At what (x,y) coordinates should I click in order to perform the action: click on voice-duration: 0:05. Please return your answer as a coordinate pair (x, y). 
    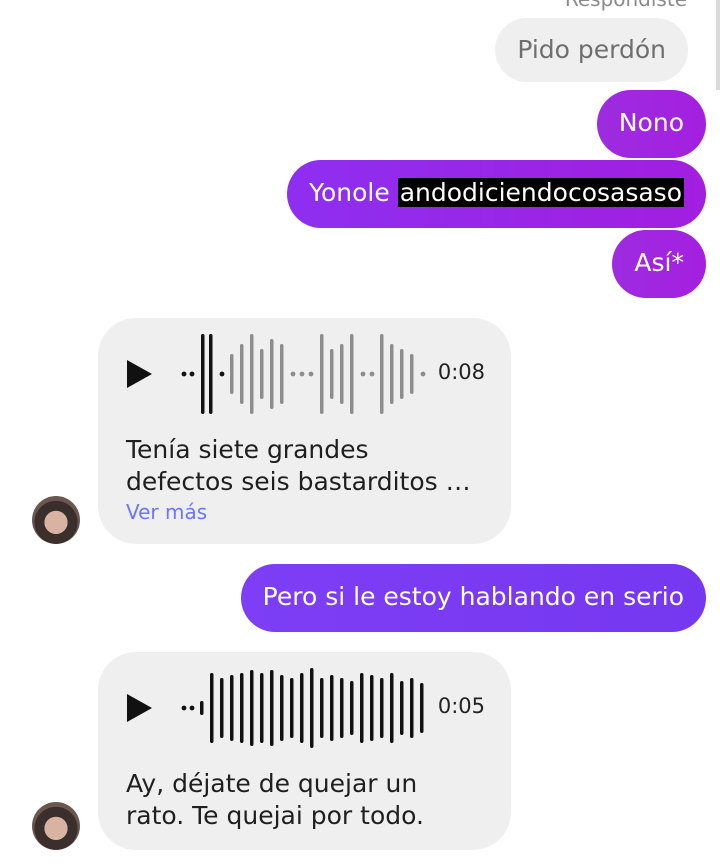
    Looking at the image, I should click on (461, 706).